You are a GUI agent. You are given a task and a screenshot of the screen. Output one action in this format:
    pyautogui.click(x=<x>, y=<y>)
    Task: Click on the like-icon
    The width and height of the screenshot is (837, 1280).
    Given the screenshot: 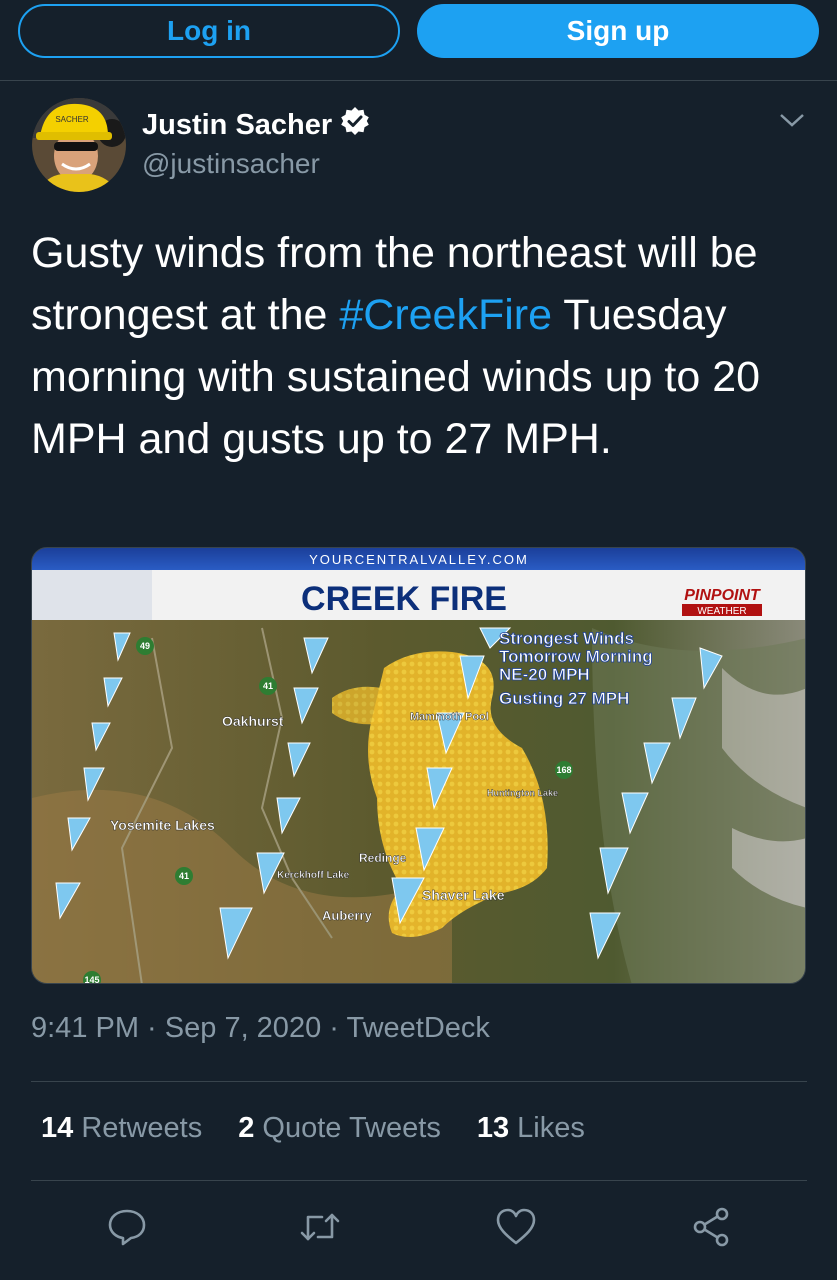 What is the action you would take?
    pyautogui.click(x=516, y=1227)
    